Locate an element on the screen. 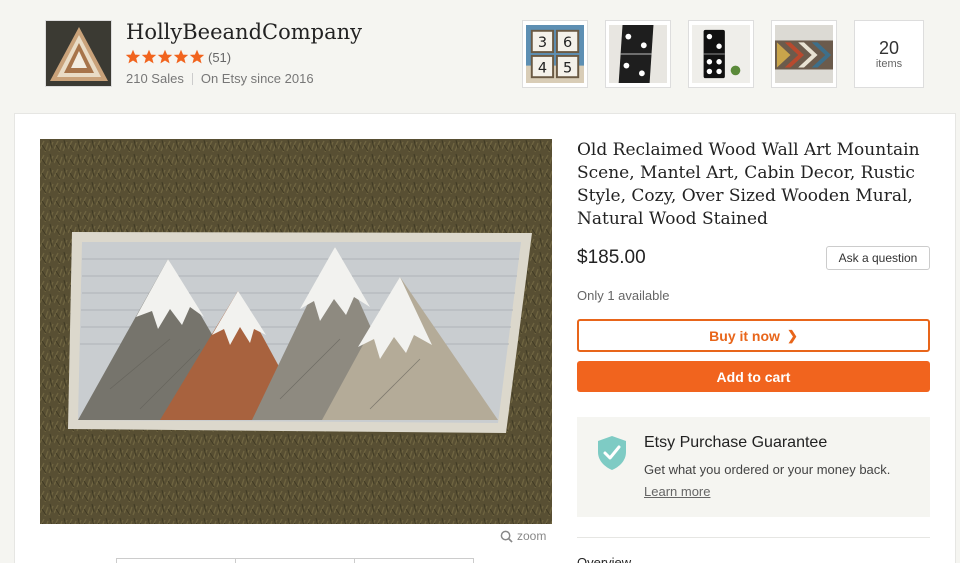 This screenshot has width=960, height=563. availability-text: Only 1 available is located at coordinates (623, 295).